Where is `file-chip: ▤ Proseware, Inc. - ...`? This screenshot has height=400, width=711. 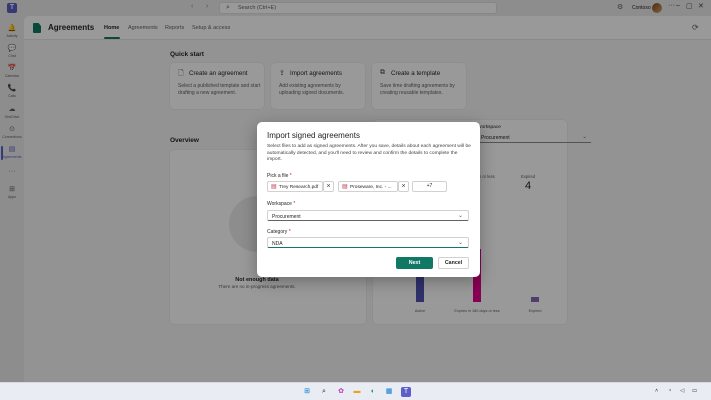 file-chip: ▤ Proseware, Inc. - ... is located at coordinates (368, 186).